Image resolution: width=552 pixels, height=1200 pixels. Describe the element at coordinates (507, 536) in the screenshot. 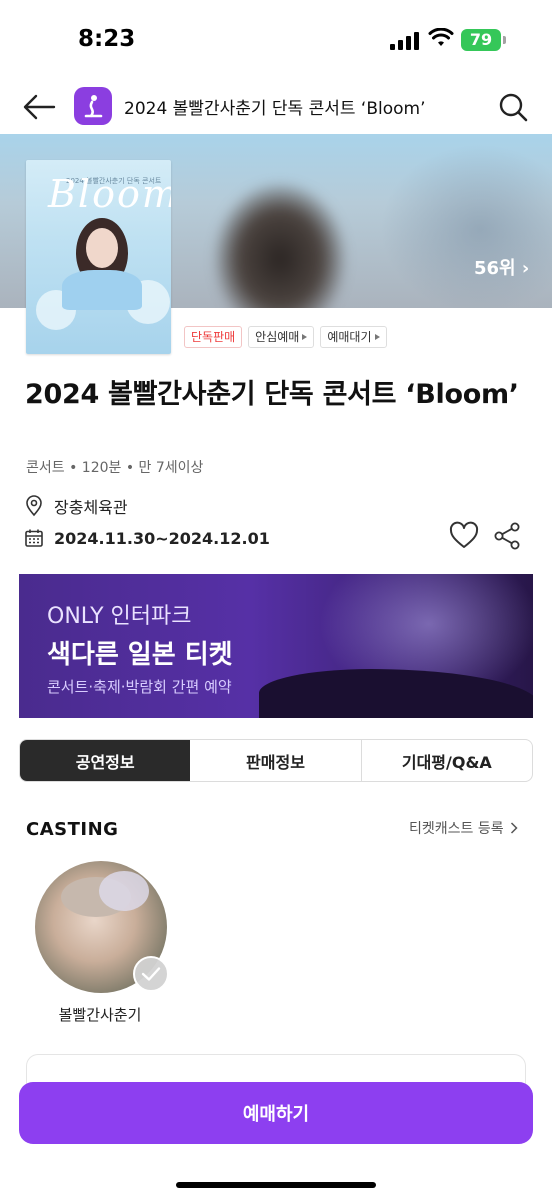

I see `share-icon` at that location.